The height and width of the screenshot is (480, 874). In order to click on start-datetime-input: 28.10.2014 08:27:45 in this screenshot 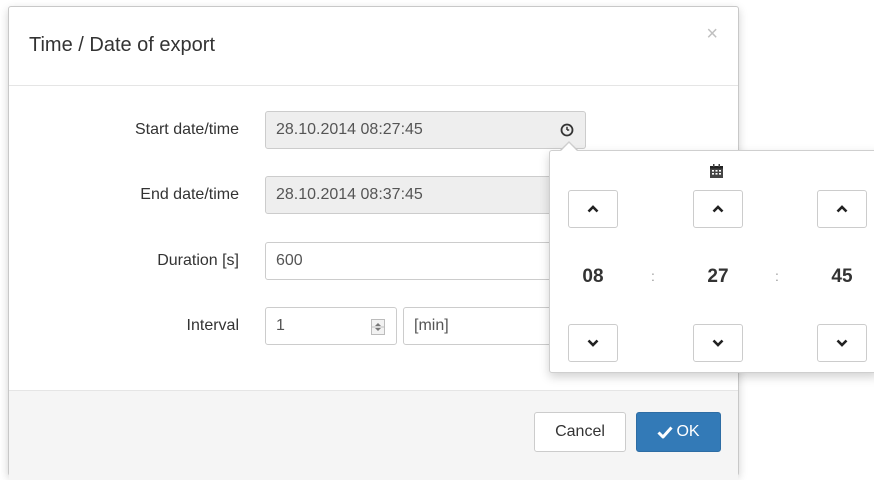, I will do `click(408, 130)`.